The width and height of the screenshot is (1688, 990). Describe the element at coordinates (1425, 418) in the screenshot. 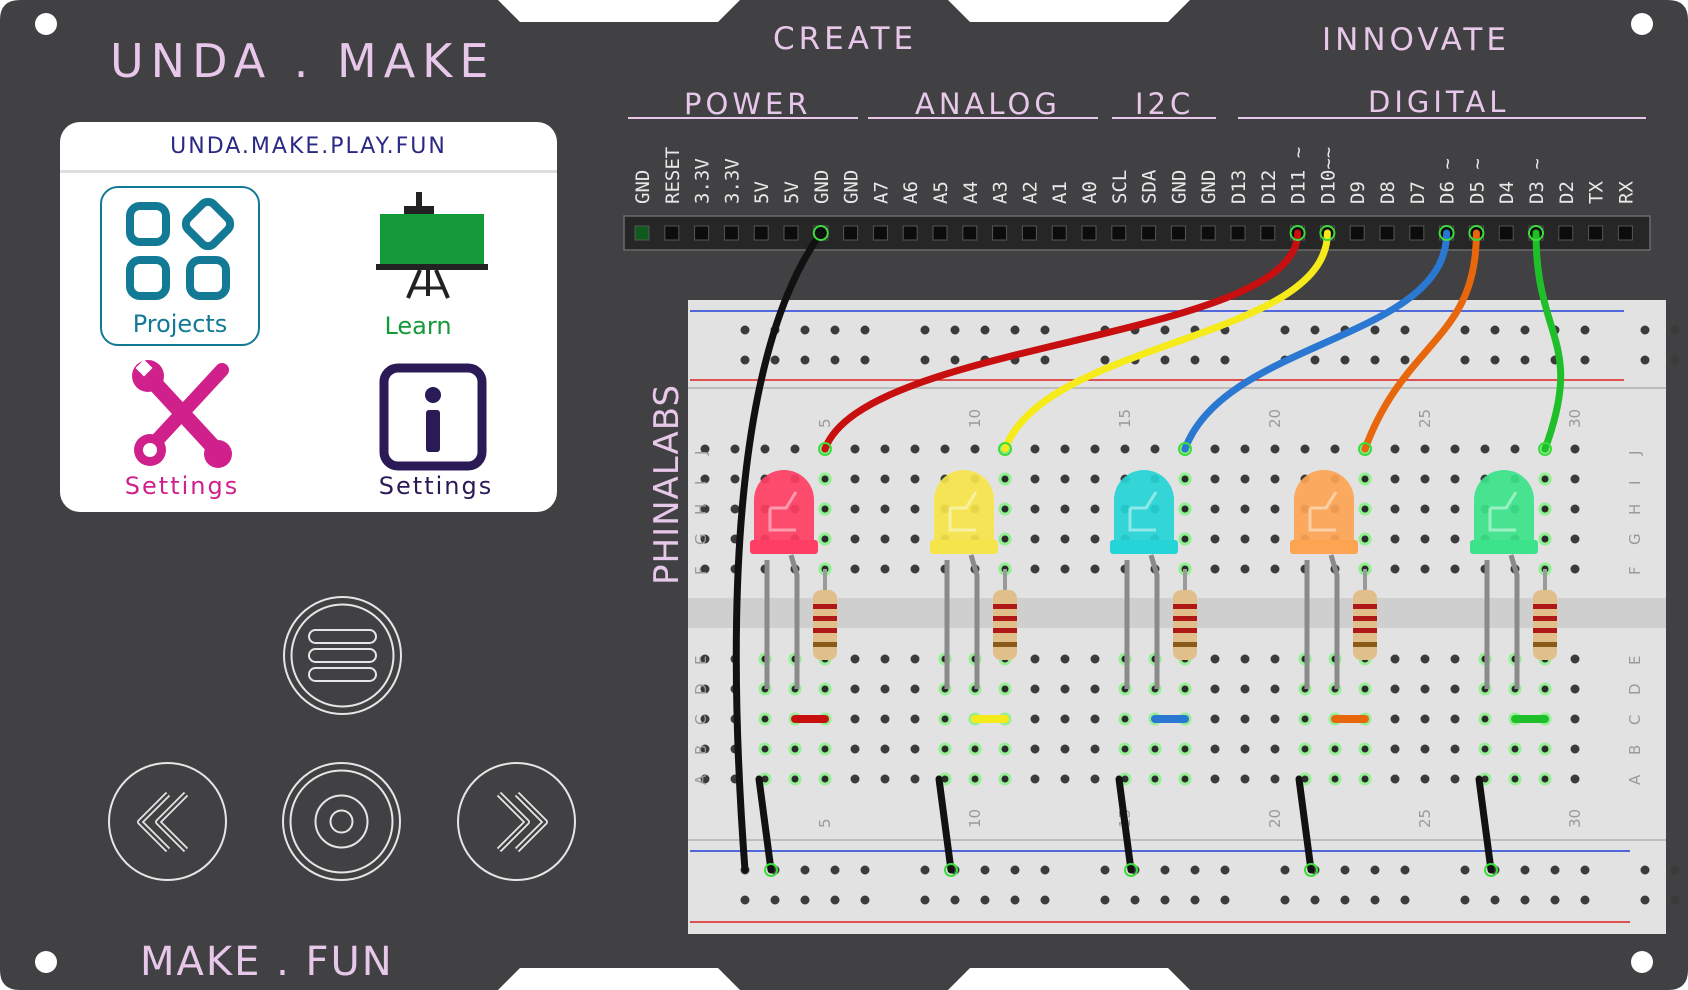

I see `column-number: 25` at that location.